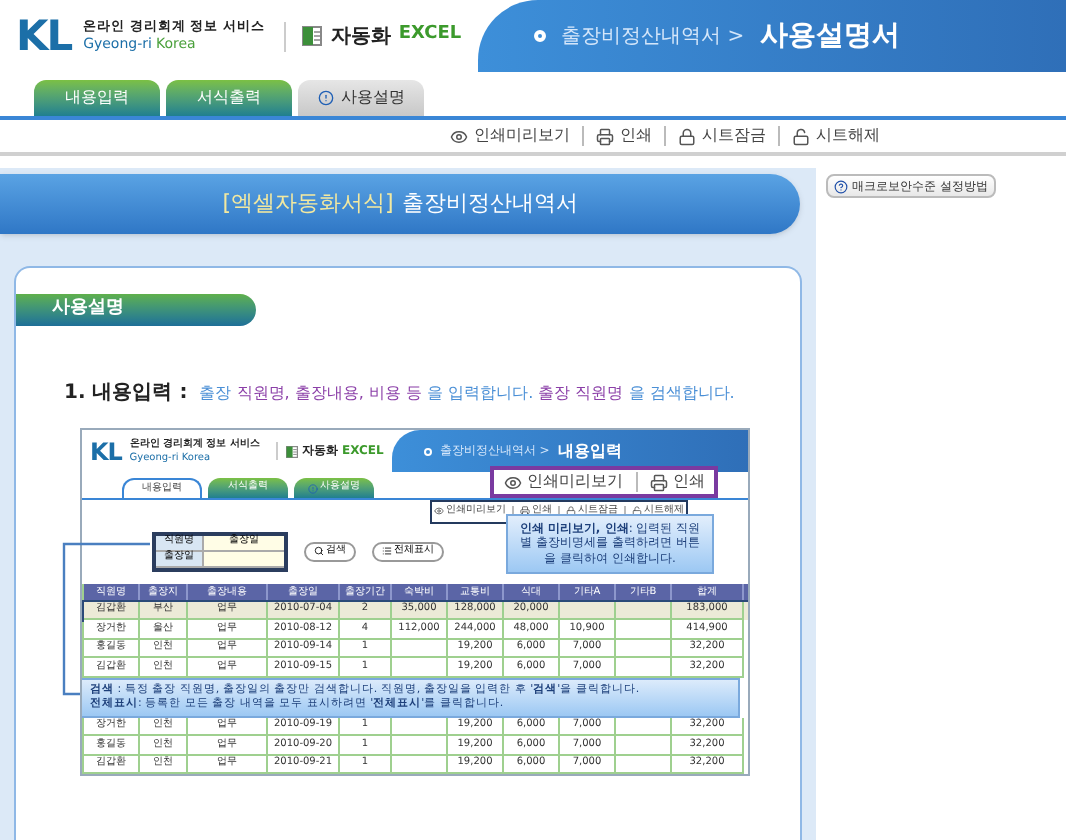 Image resolution: width=1066 pixels, height=840 pixels. I want to click on list-icon, so click(387, 551).